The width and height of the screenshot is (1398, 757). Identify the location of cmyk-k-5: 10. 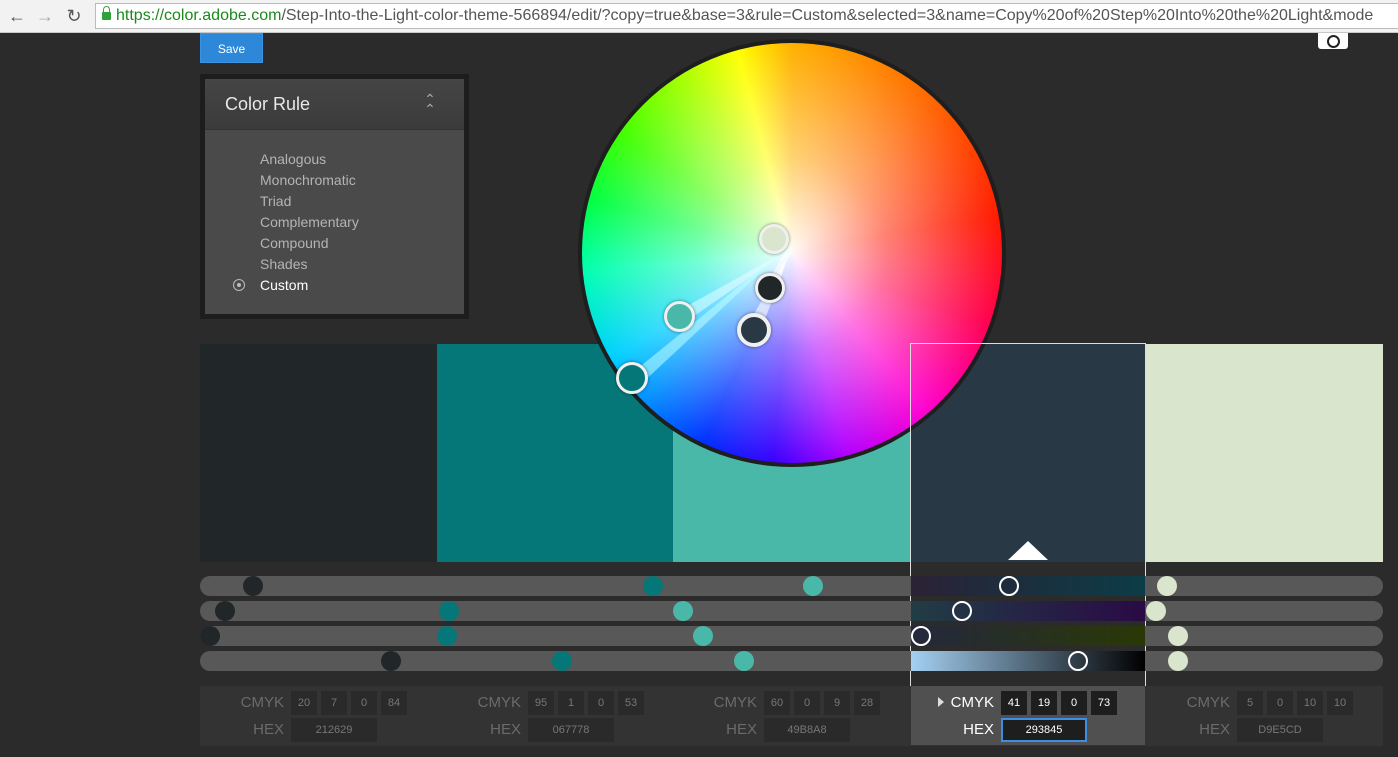
(1340, 703).